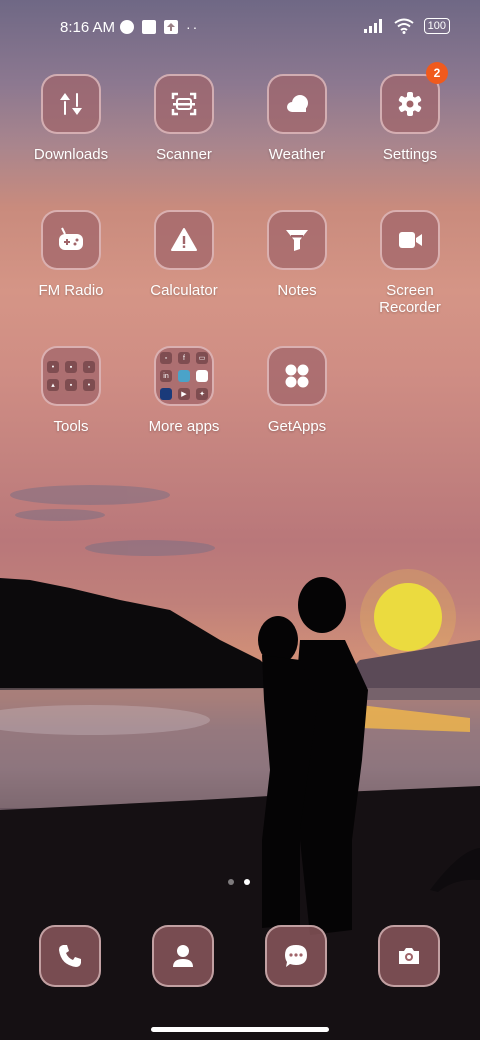 The height and width of the screenshot is (1040, 480). What do you see at coordinates (410, 154) in the screenshot?
I see `app-label: Settings` at bounding box center [410, 154].